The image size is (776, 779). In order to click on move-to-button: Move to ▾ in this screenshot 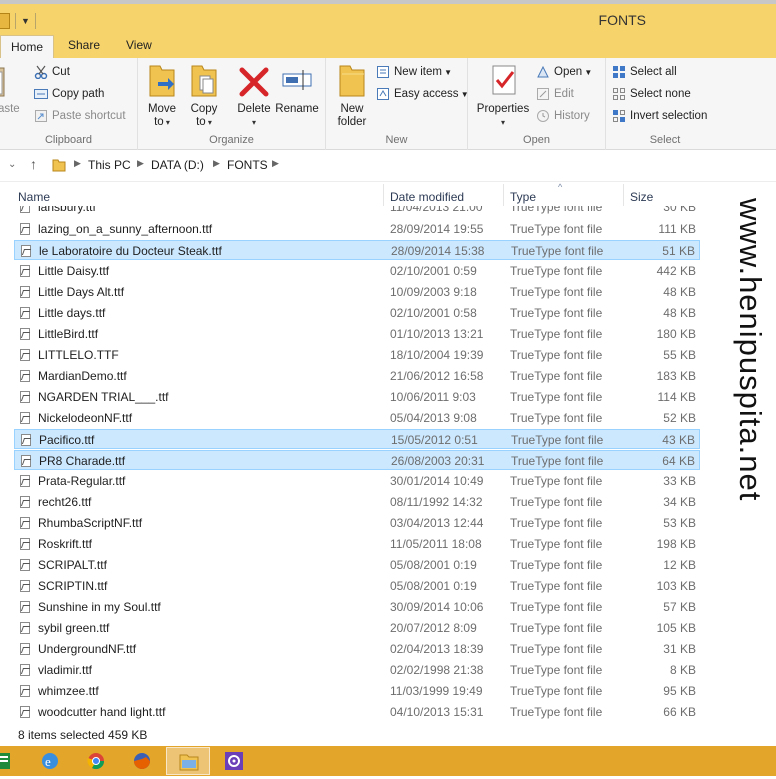, I will do `click(162, 95)`.